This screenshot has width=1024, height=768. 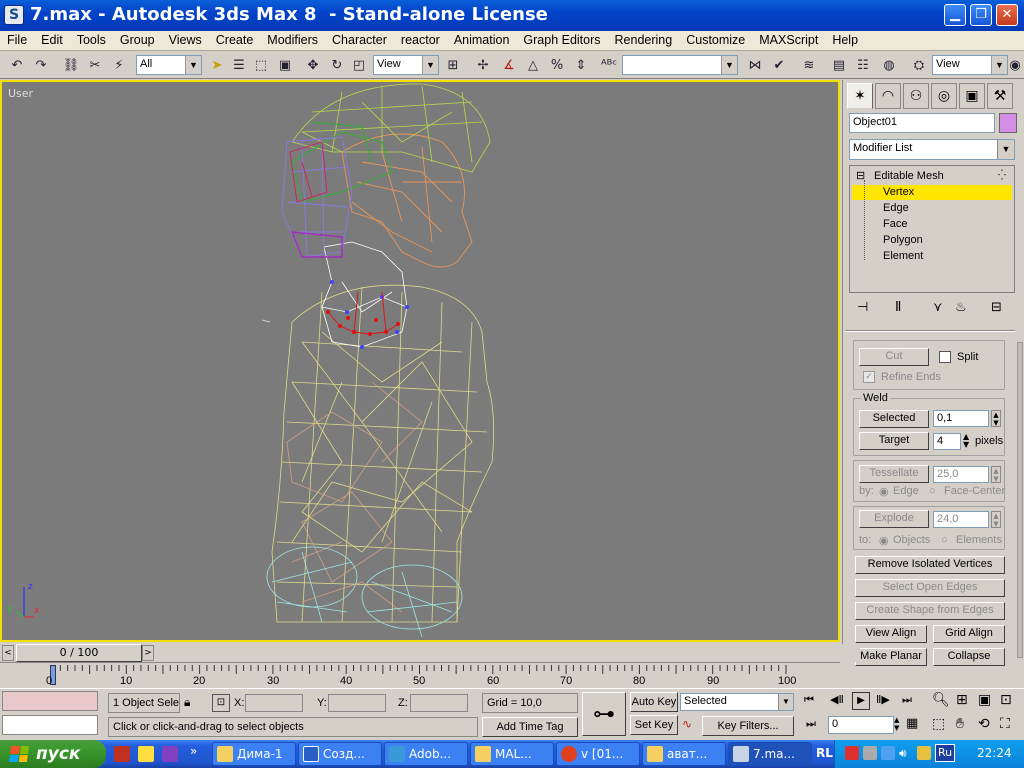 What do you see at coordinates (254, 754) in the screenshot?
I see `task-folder-dima: Дима-1` at bounding box center [254, 754].